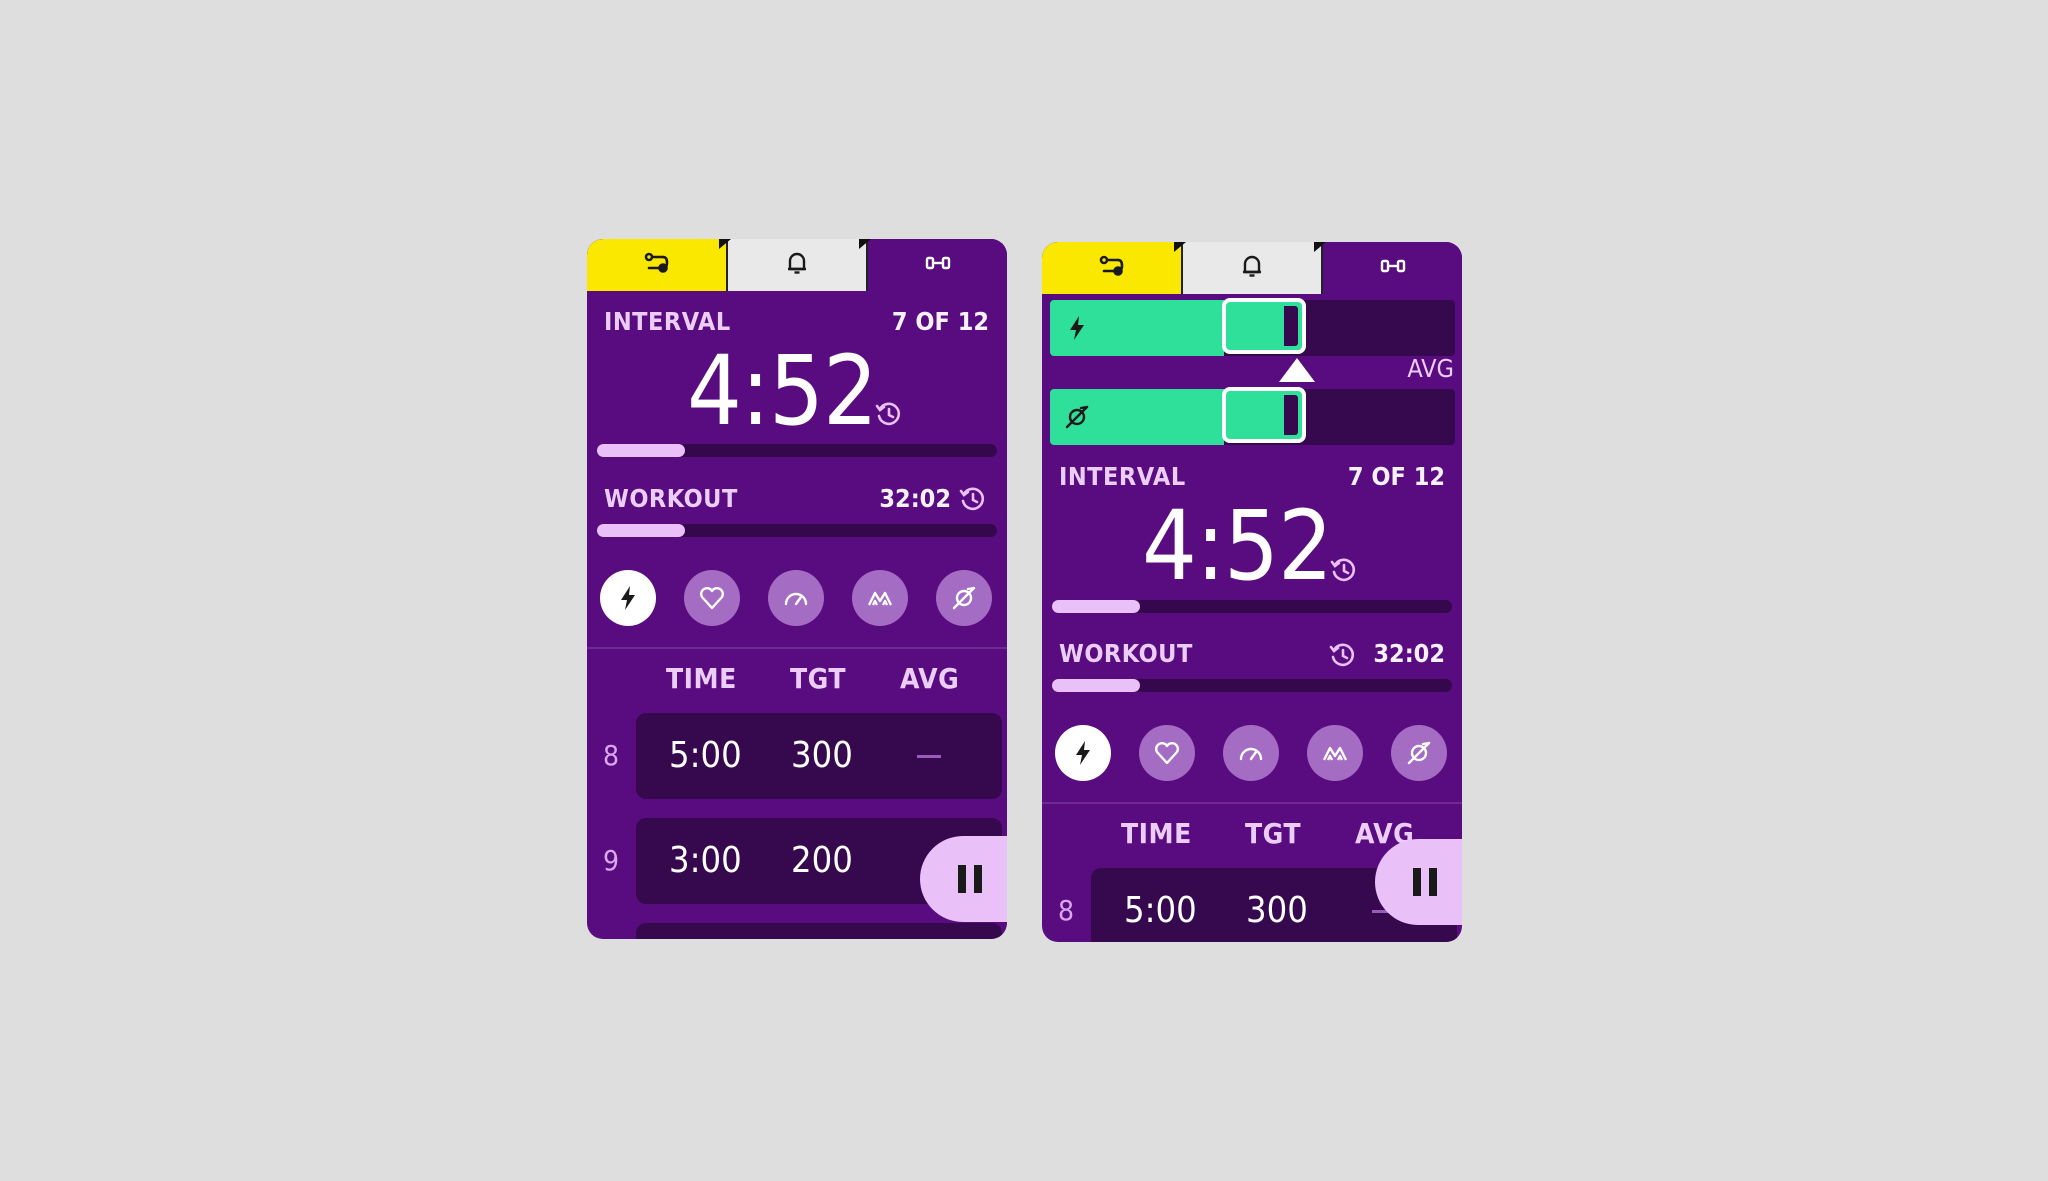 The width and height of the screenshot is (2048, 1181). Describe the element at coordinates (930, 678) in the screenshot. I see `col-header-avg: AVG` at that location.